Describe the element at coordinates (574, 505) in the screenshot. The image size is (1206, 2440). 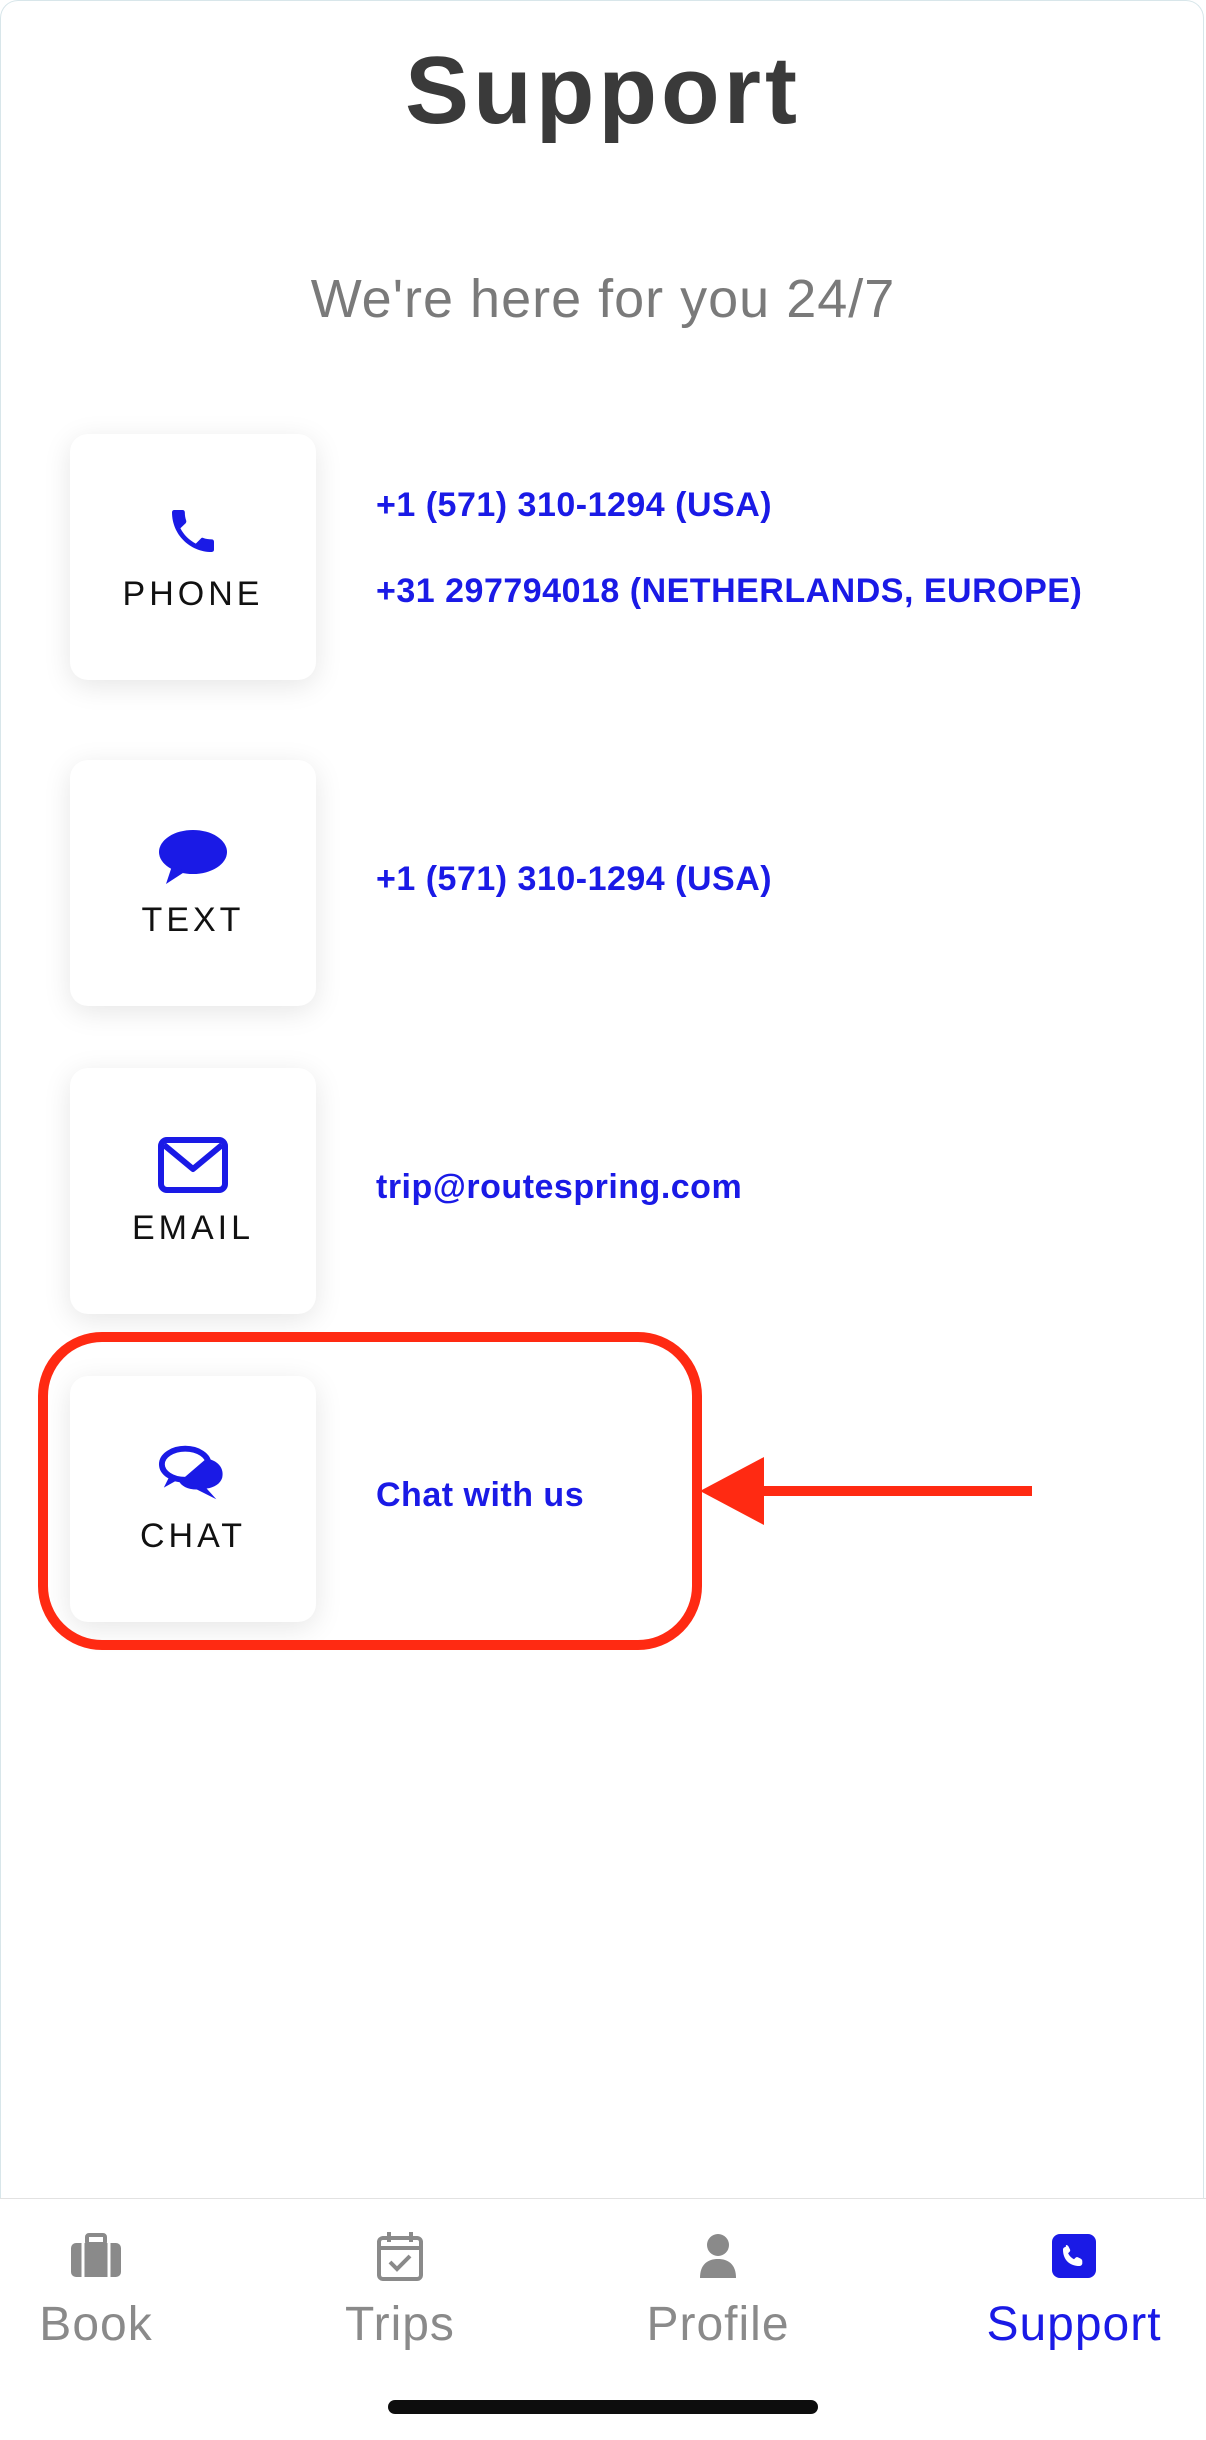
I see `phone-number-usa: +1 (571) 310-1294 (USA)` at that location.